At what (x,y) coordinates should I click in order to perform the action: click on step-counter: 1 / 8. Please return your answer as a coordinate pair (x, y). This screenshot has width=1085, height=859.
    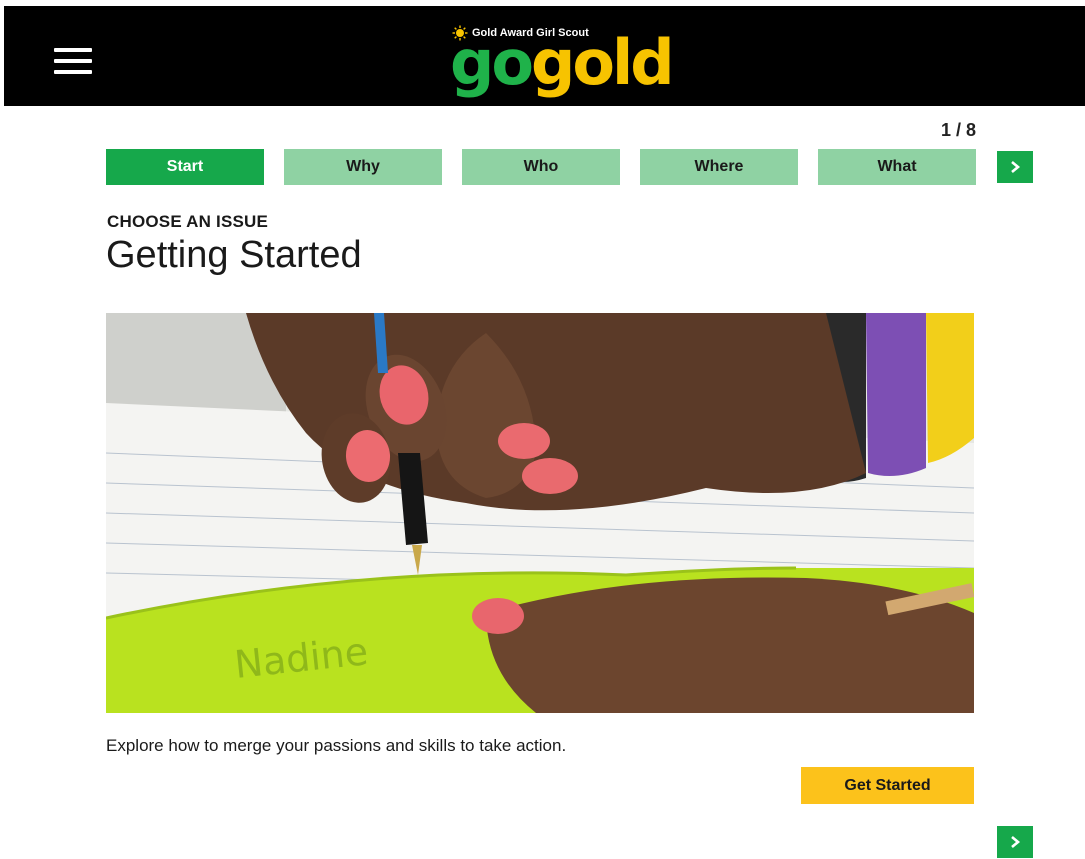
    Looking at the image, I should click on (958, 130).